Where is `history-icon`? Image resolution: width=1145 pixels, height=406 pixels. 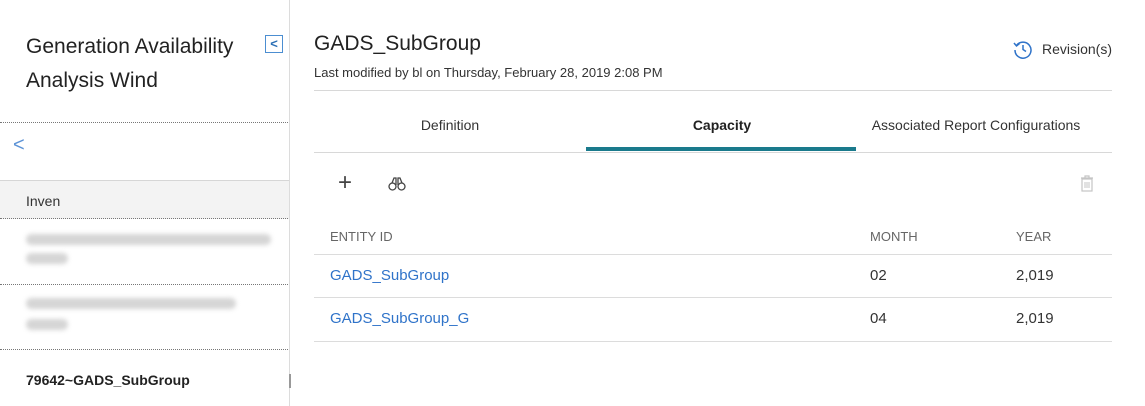 history-icon is located at coordinates (1022, 50).